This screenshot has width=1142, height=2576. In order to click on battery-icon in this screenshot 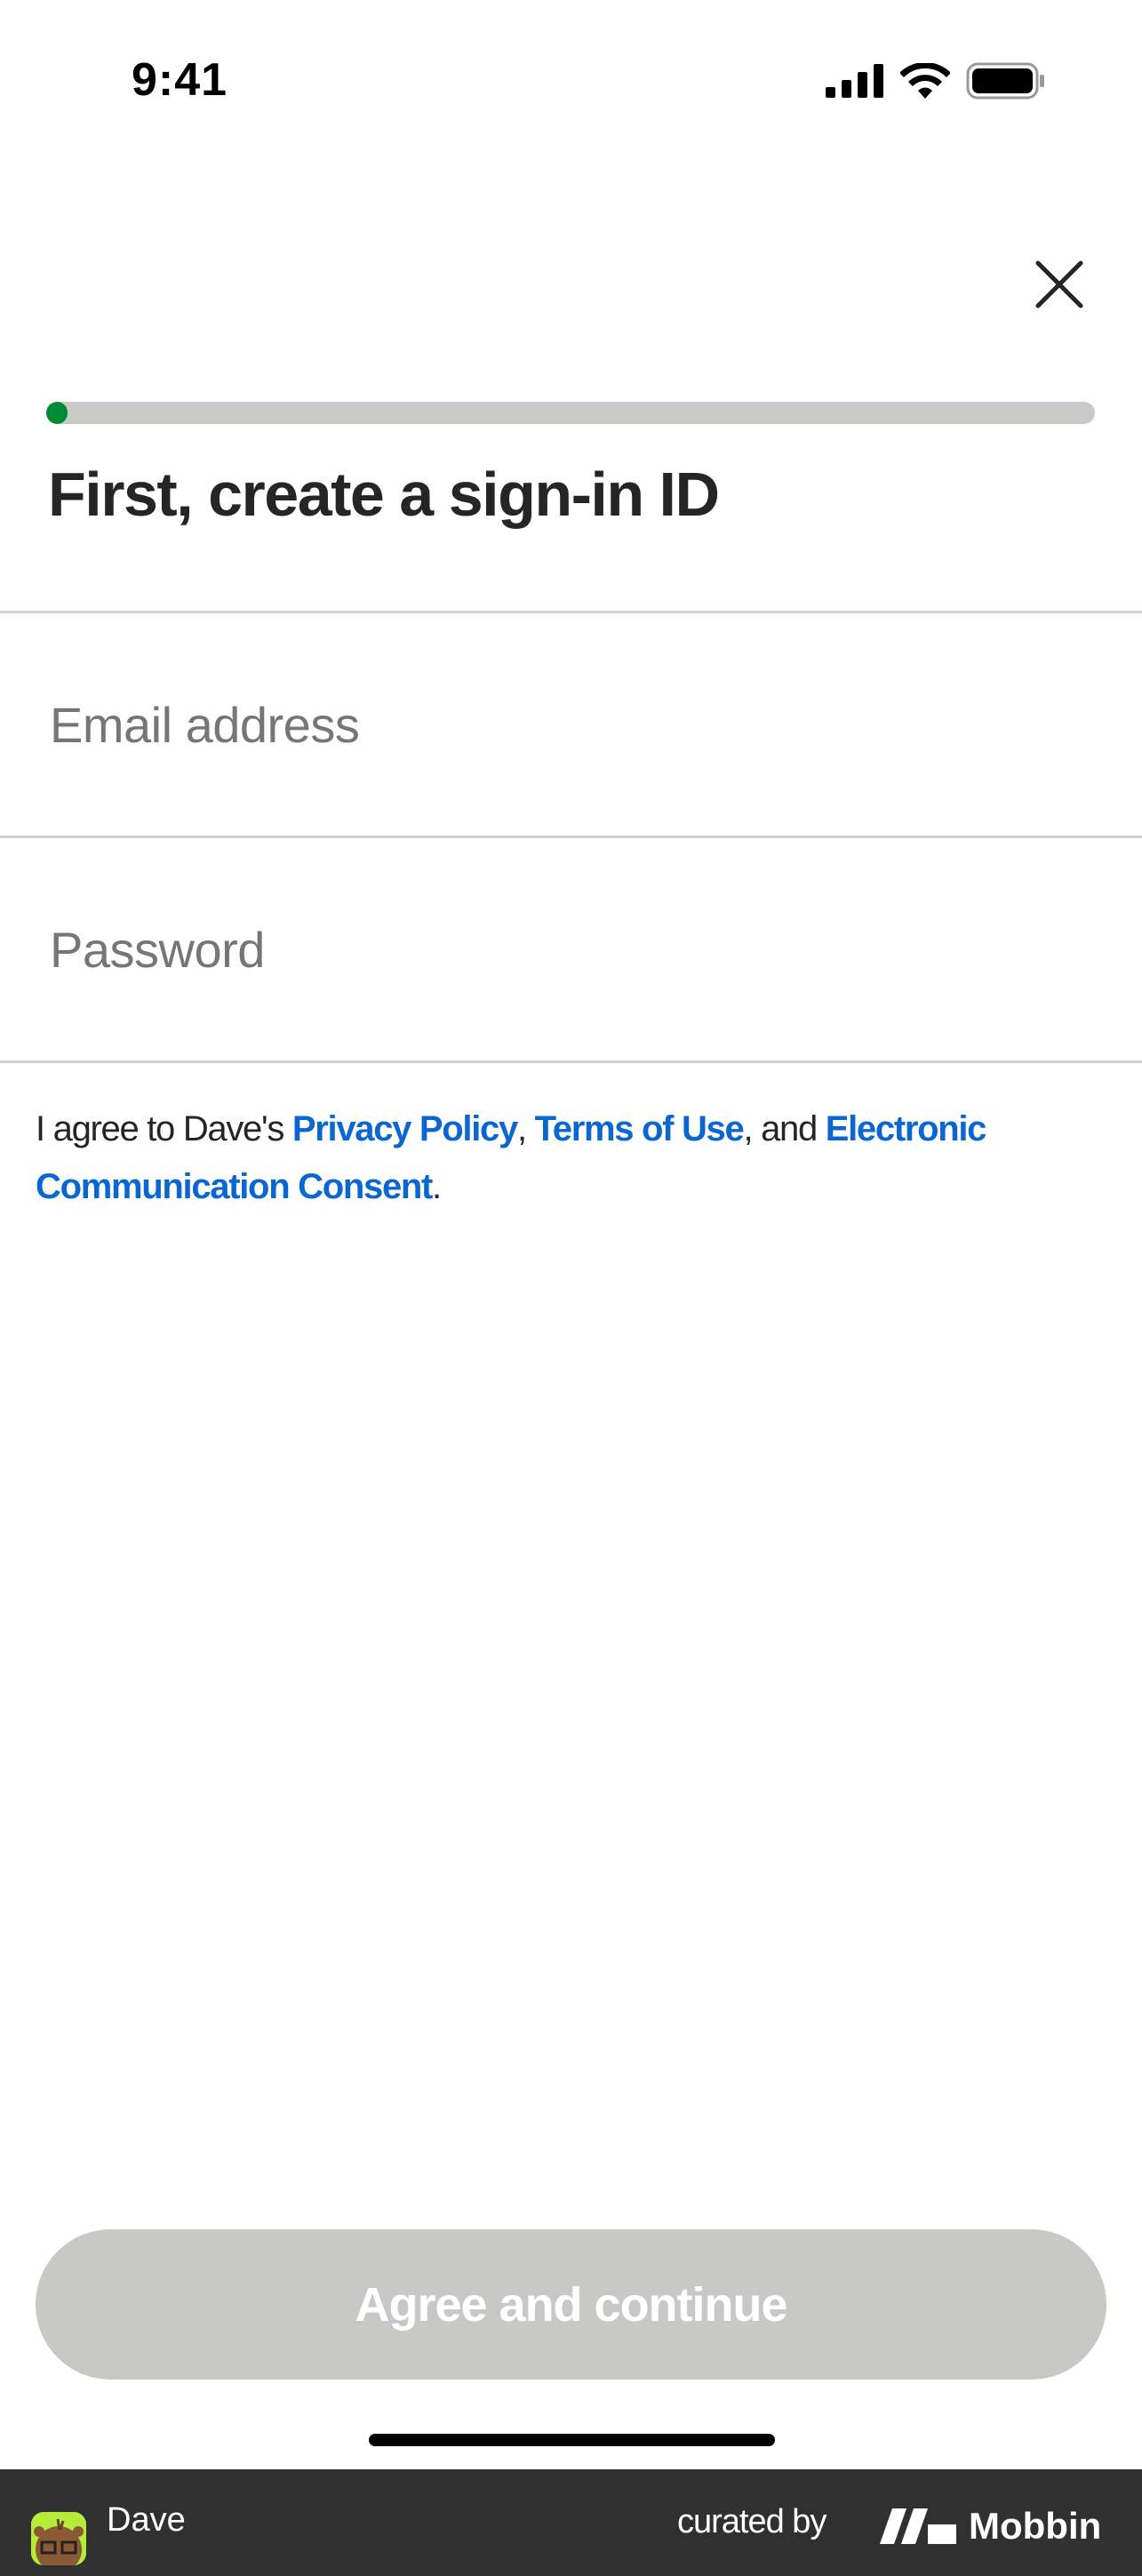, I will do `click(1005, 81)`.